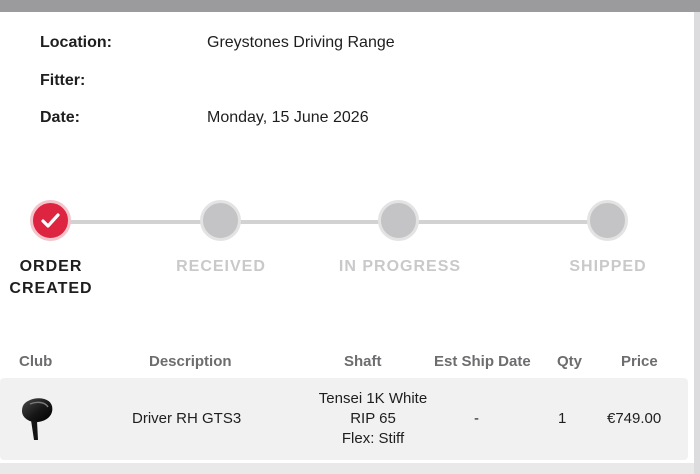  What do you see at coordinates (476, 418) in the screenshot?
I see `item-est-ship-date: -` at bounding box center [476, 418].